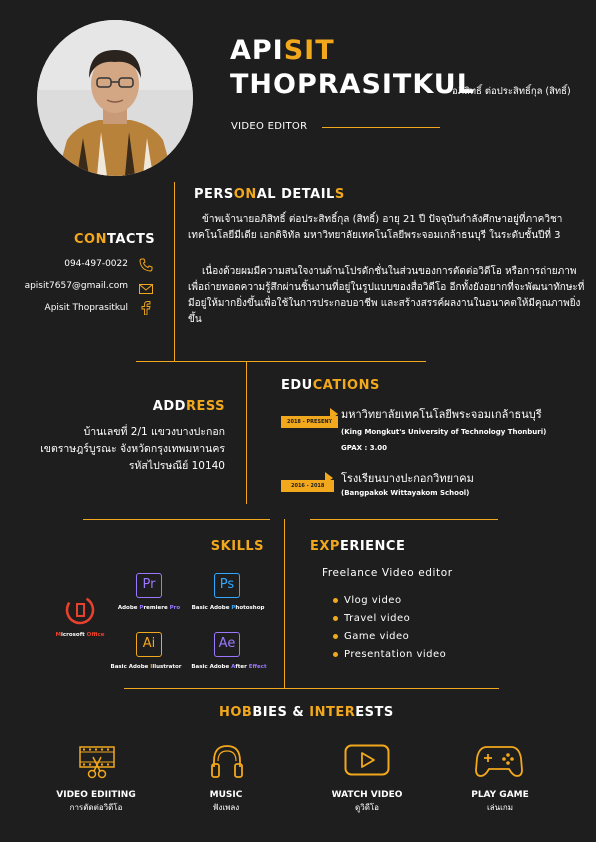 The width and height of the screenshot is (596, 842). Describe the element at coordinates (175, 608) in the screenshot. I see `skill-label-part: Pro` at that location.